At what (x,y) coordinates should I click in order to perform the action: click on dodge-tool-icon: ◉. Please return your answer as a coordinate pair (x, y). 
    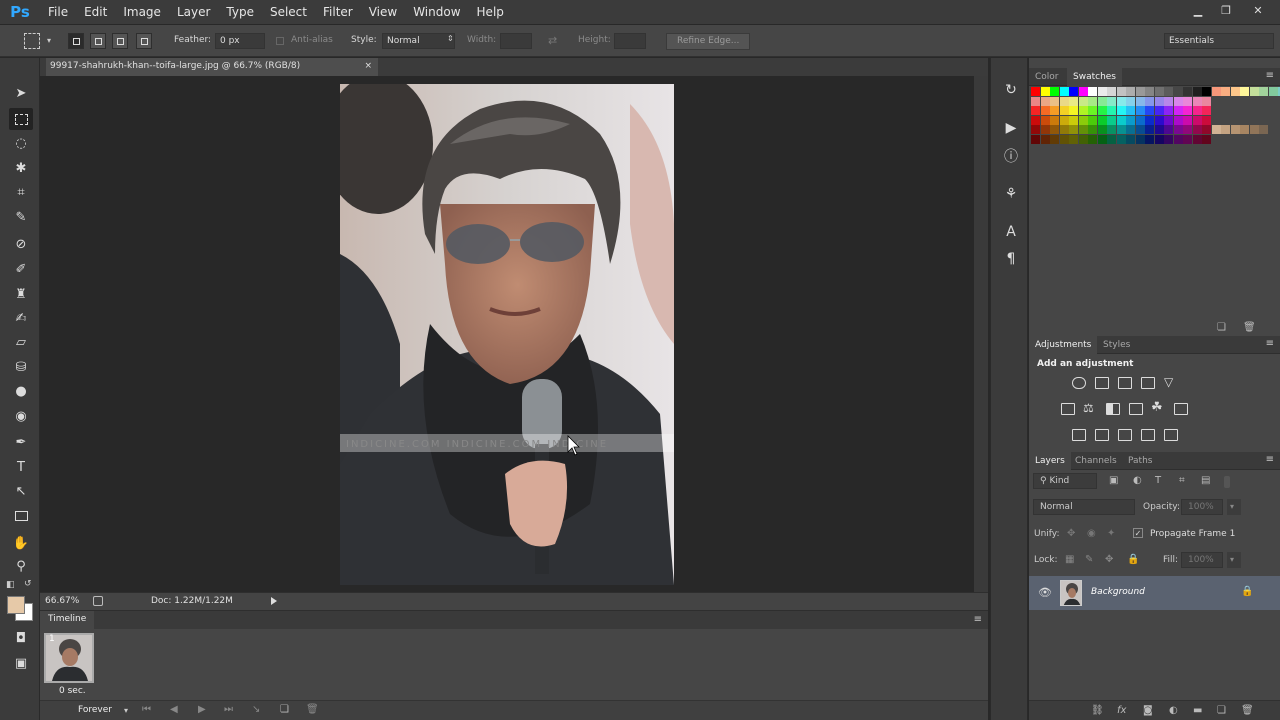
    Looking at the image, I should click on (21, 416).